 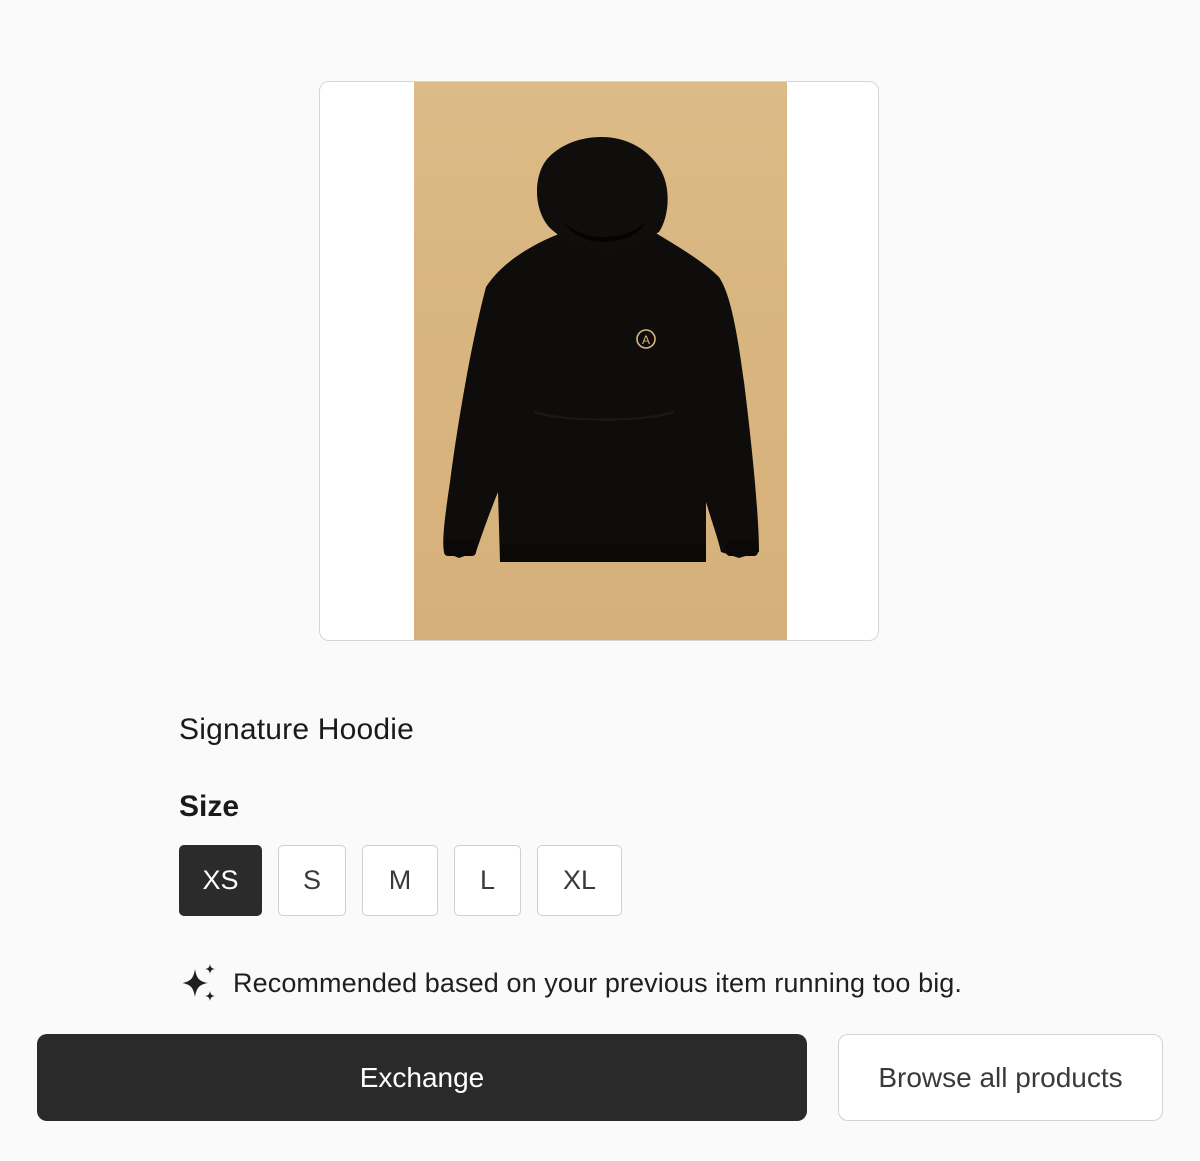 I want to click on size-option-xl: XL, so click(x=579, y=880).